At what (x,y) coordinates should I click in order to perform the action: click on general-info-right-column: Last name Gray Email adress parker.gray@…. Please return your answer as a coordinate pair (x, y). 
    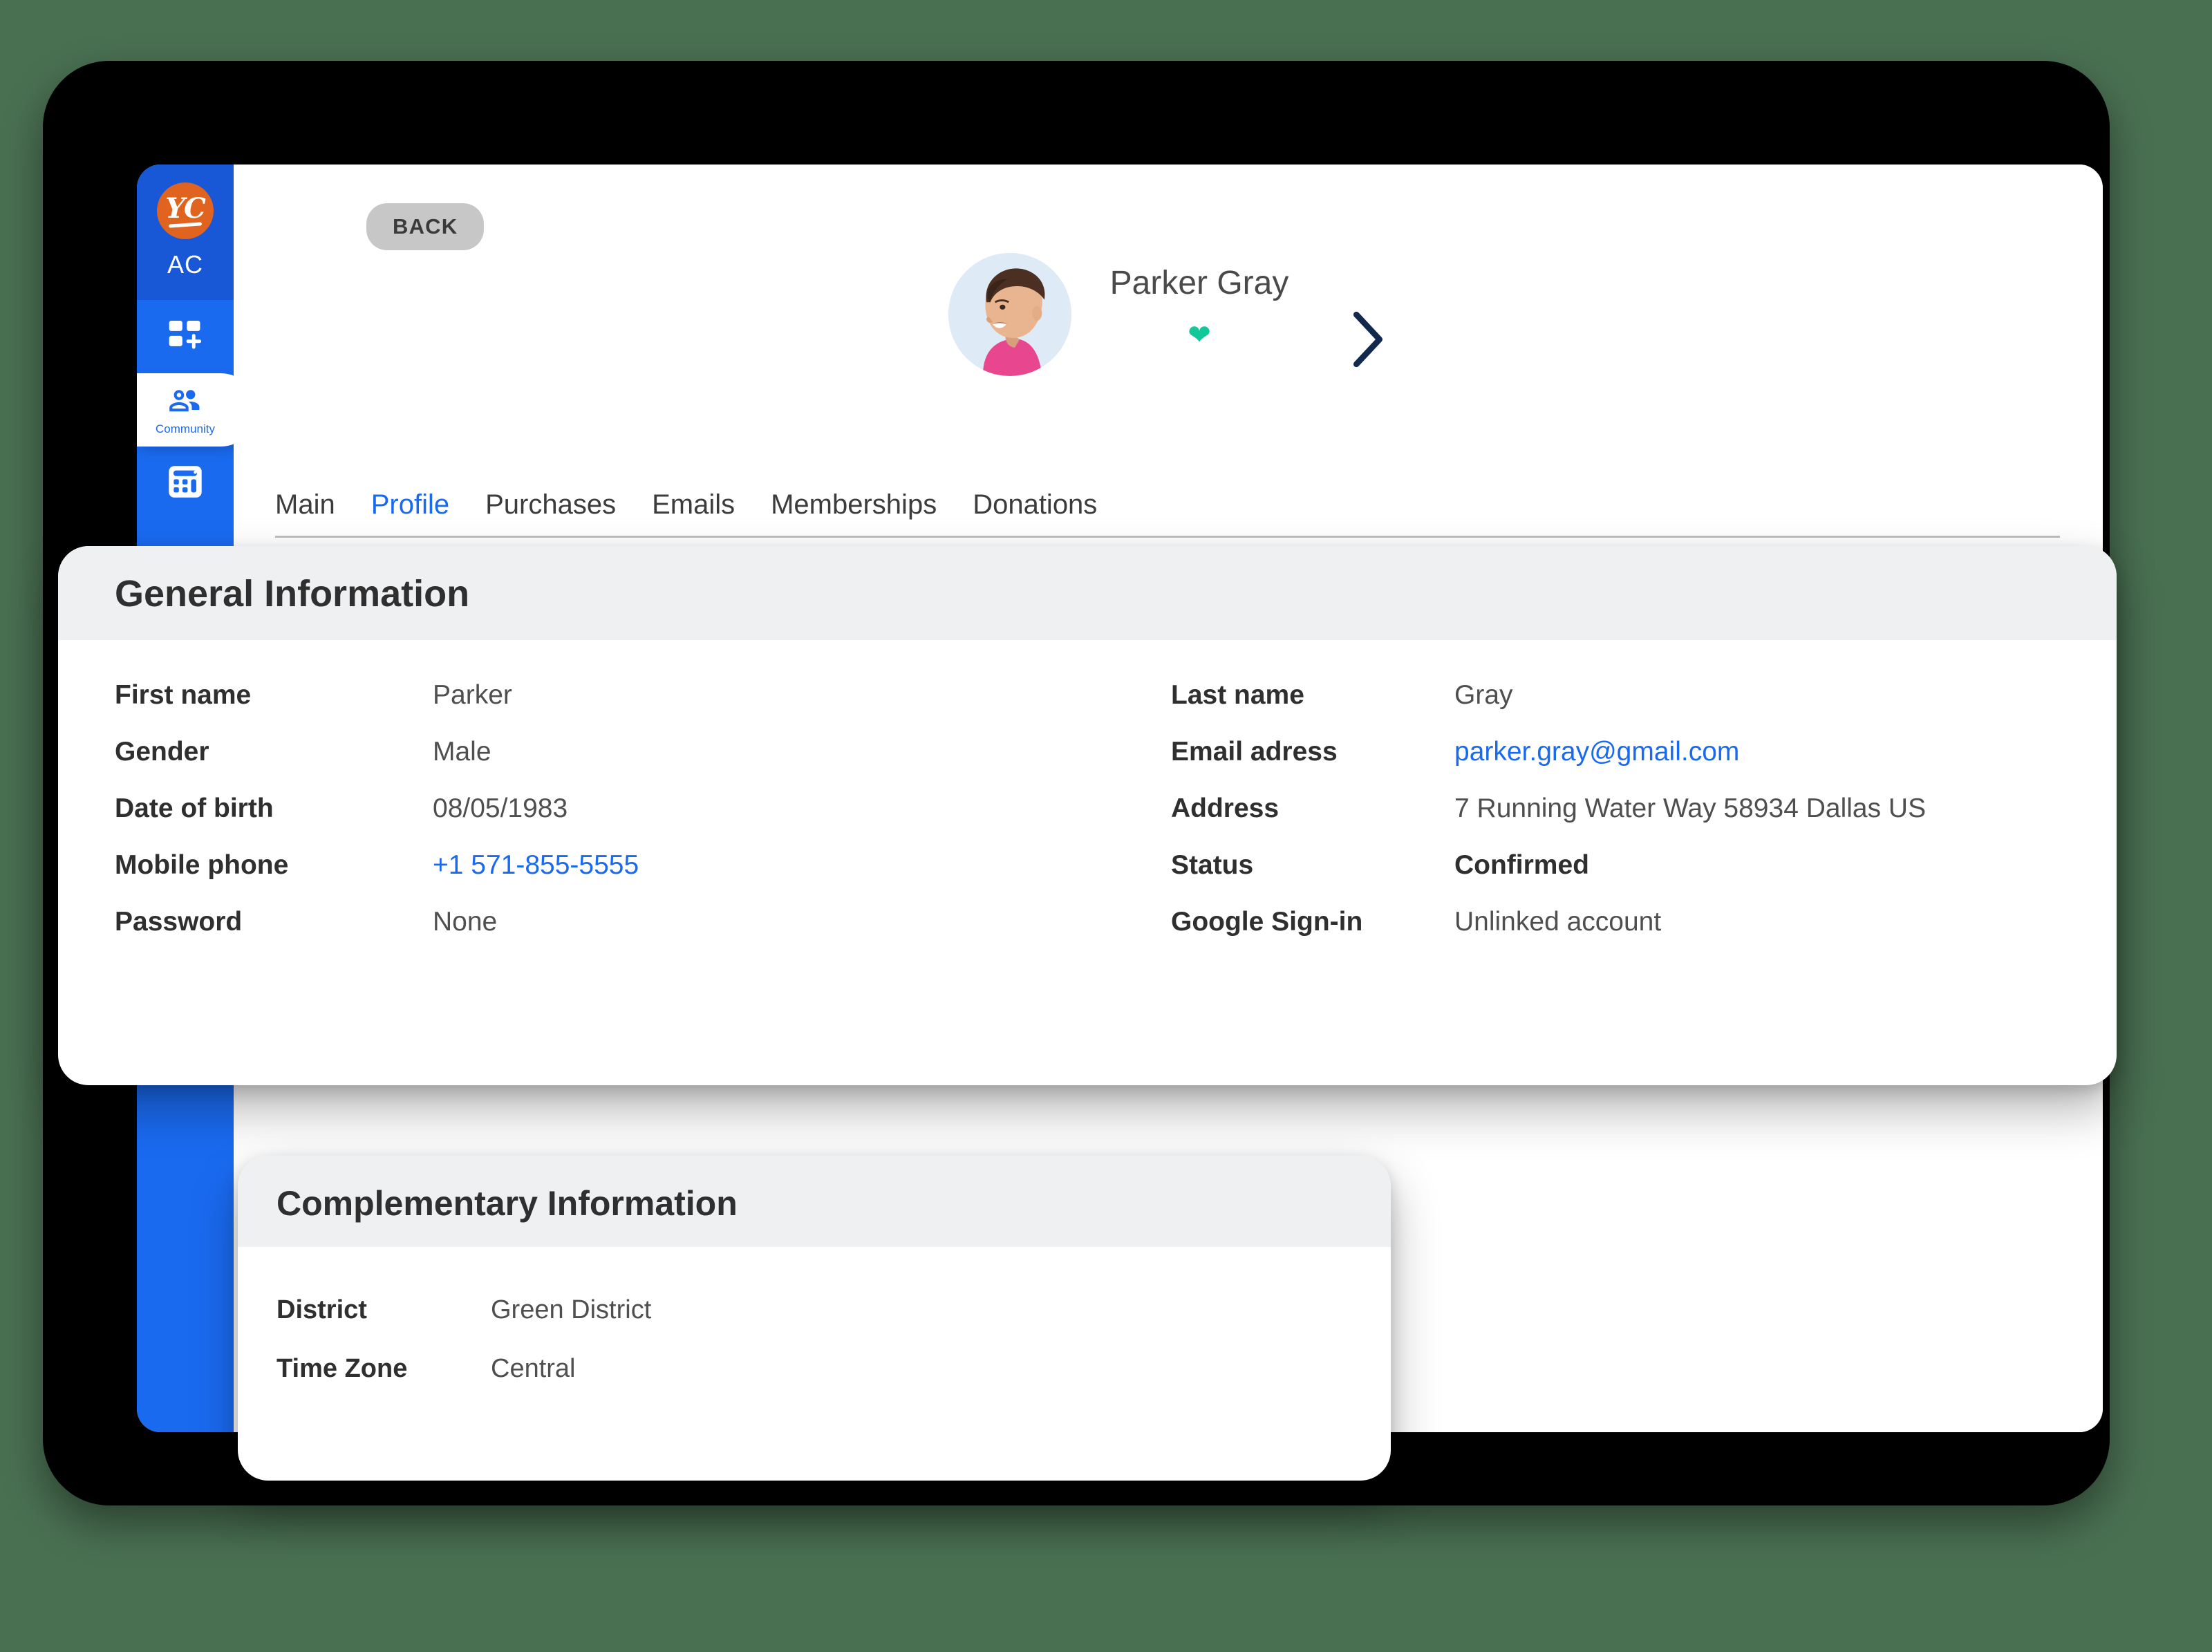
    Looking at the image, I should click on (1644, 809).